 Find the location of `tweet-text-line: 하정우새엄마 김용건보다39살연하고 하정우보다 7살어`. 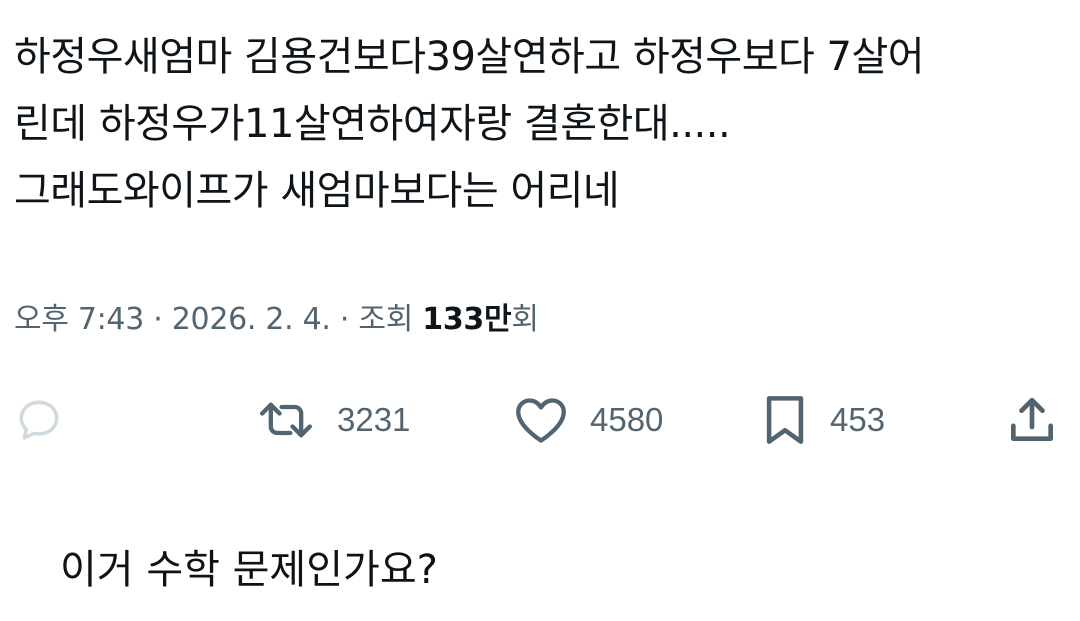

tweet-text-line: 하정우새엄마 김용건보다39살연하고 하정우보다 7살어 is located at coordinates (469, 57).